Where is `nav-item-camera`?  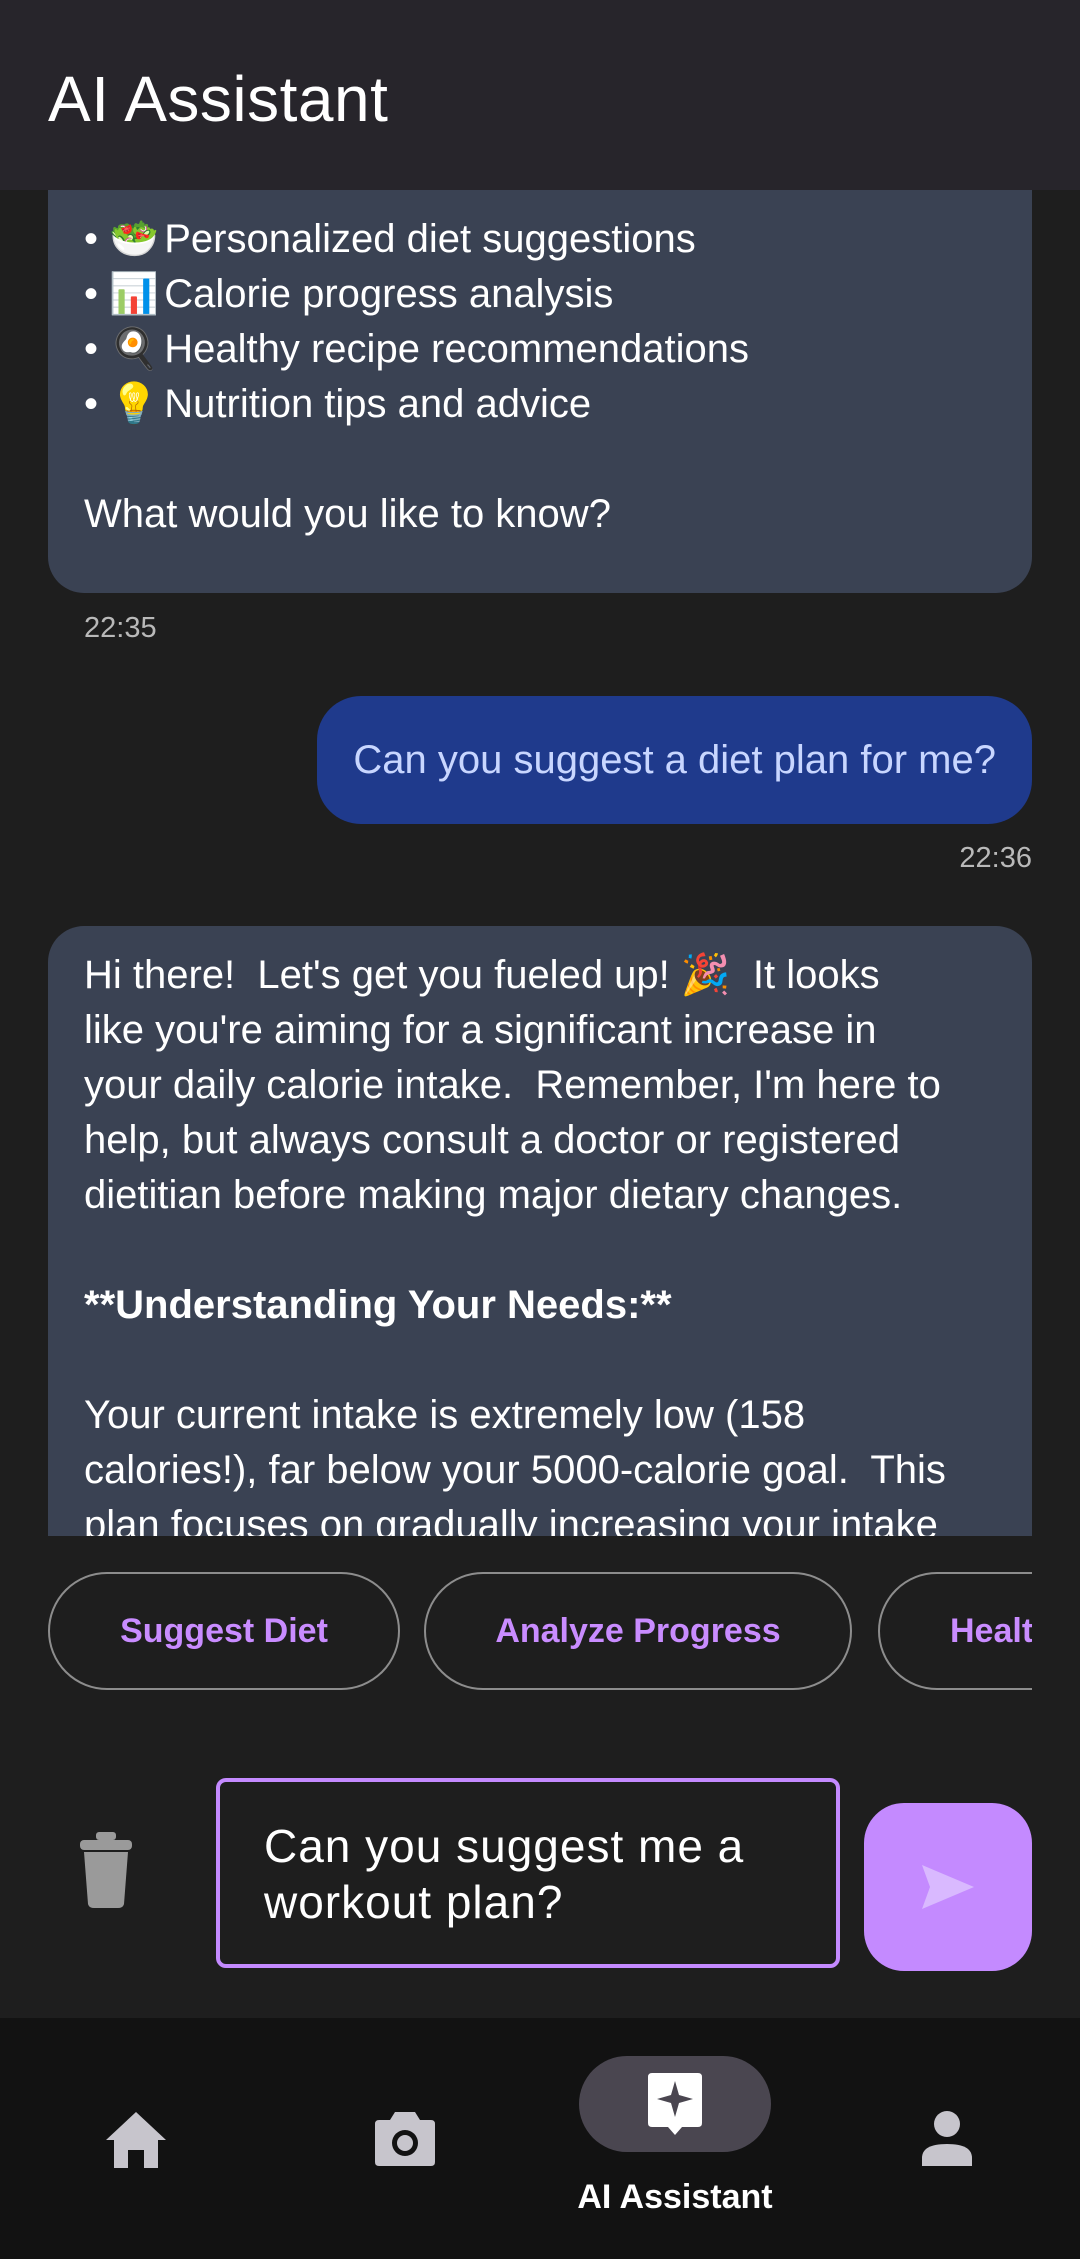
nav-item-camera is located at coordinates (405, 2140).